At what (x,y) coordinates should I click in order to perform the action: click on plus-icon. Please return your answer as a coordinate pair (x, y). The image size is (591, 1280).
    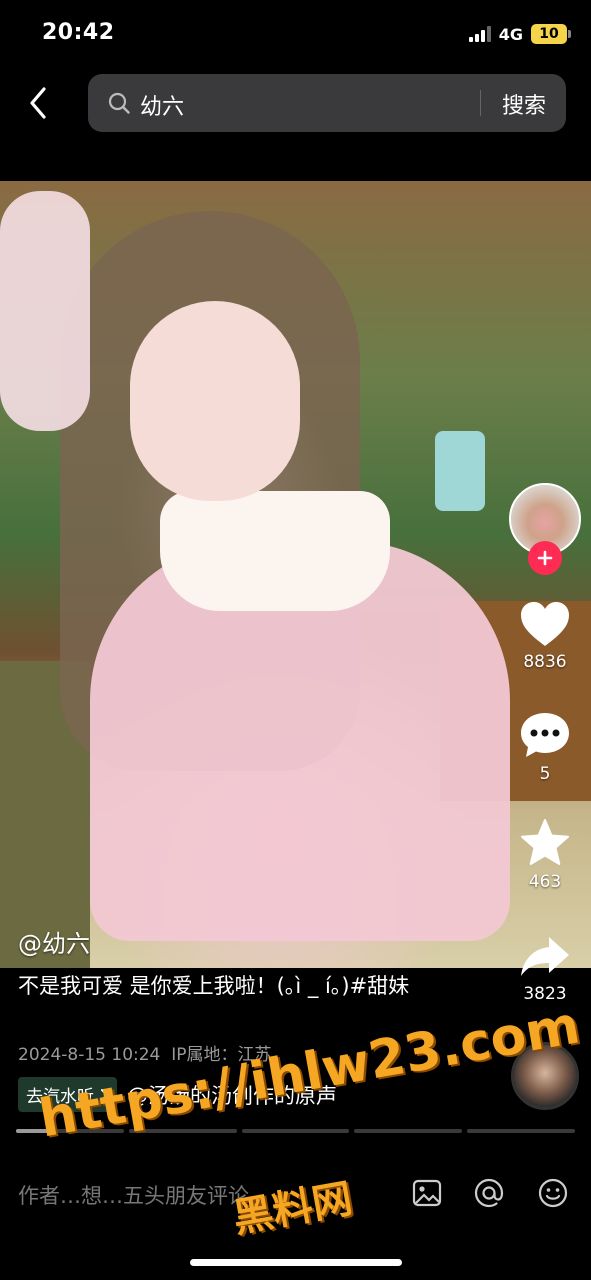
    Looking at the image, I should click on (545, 558).